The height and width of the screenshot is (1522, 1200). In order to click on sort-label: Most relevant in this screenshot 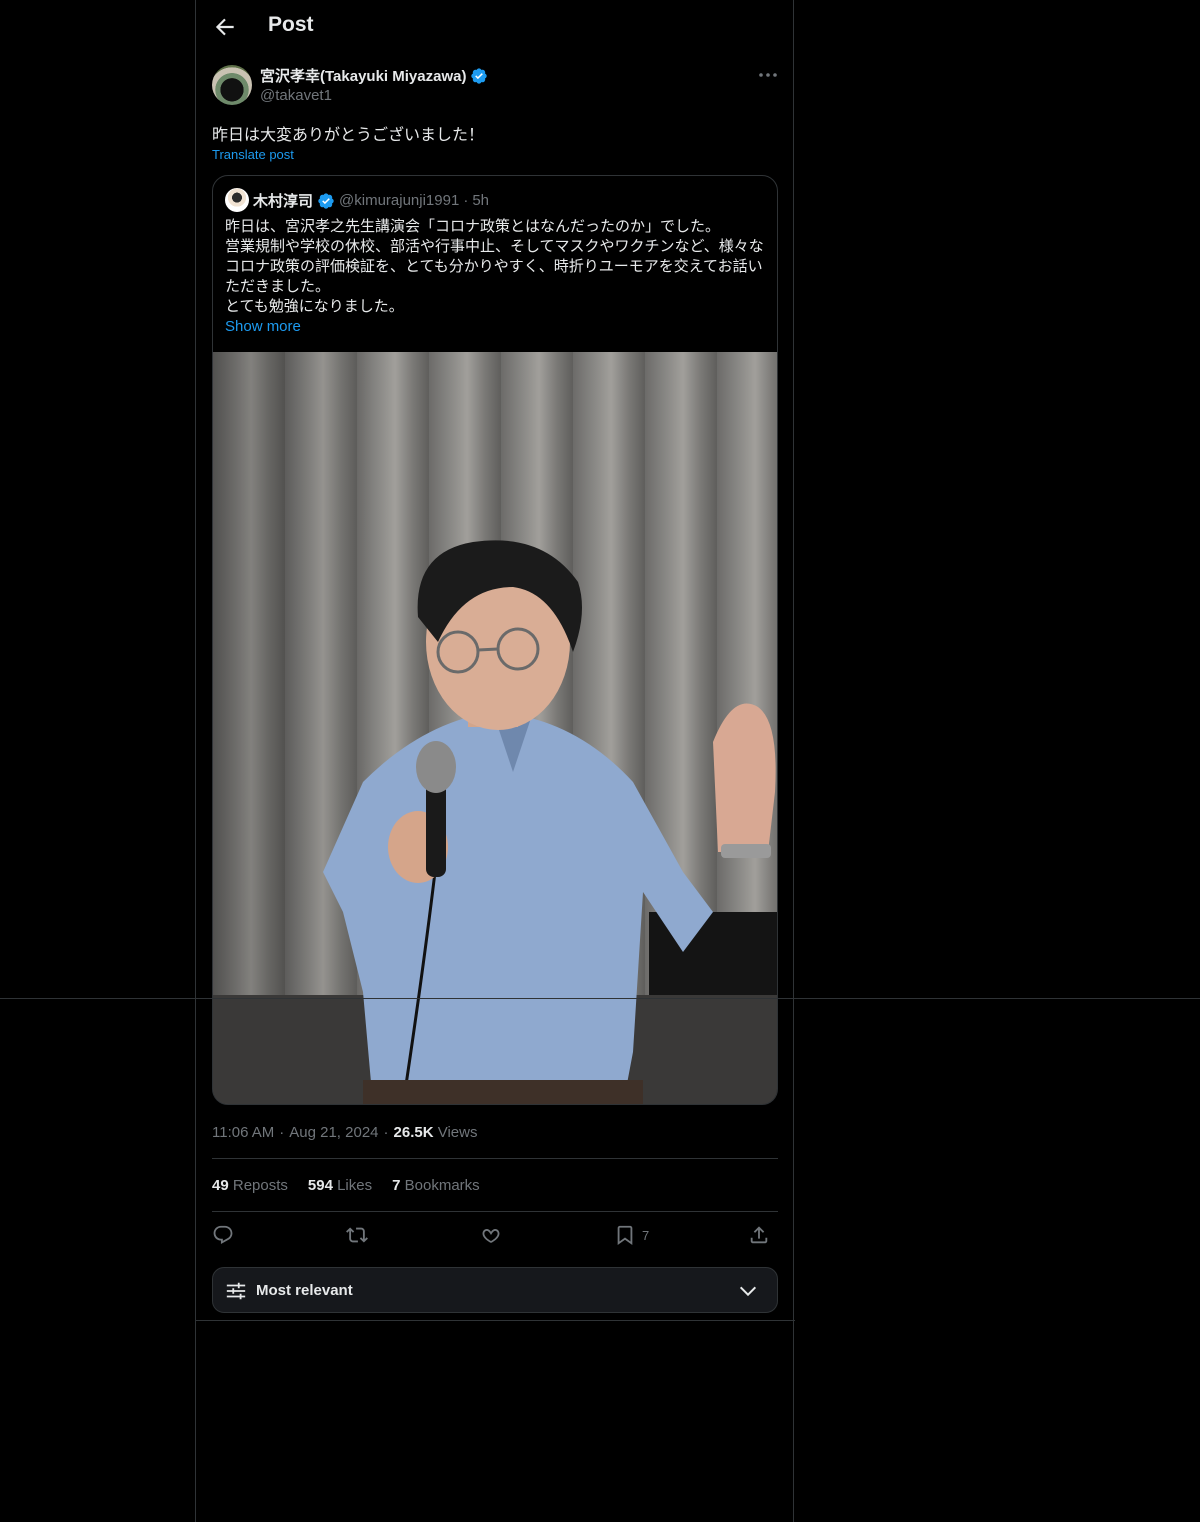, I will do `click(304, 1290)`.